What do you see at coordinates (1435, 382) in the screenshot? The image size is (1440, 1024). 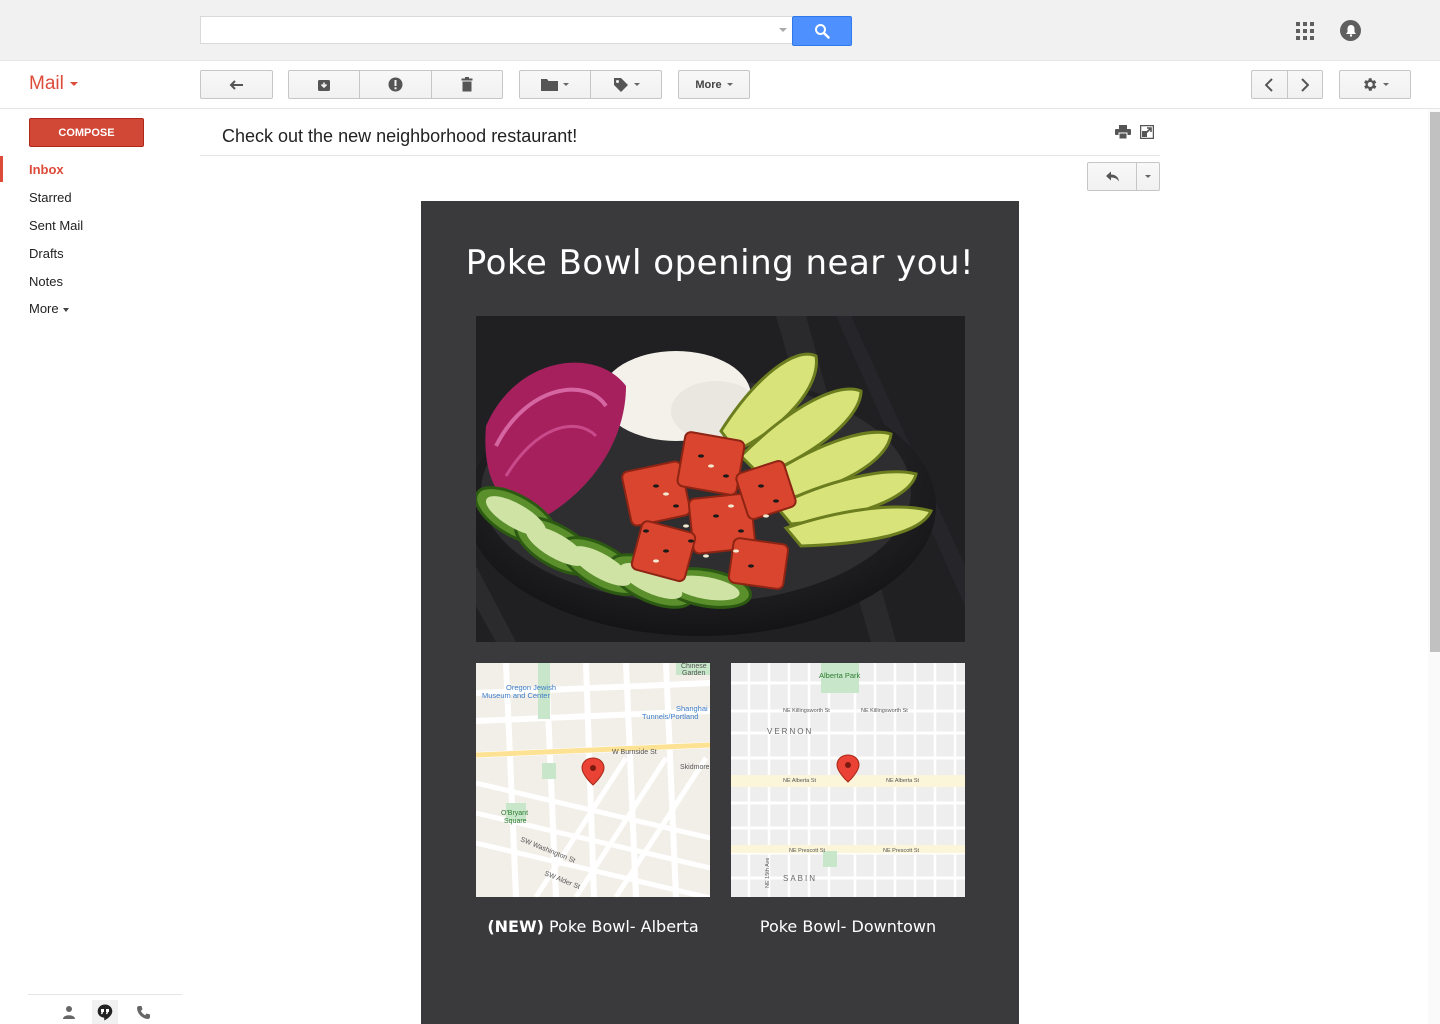 I see `scrollbar-thumb` at bounding box center [1435, 382].